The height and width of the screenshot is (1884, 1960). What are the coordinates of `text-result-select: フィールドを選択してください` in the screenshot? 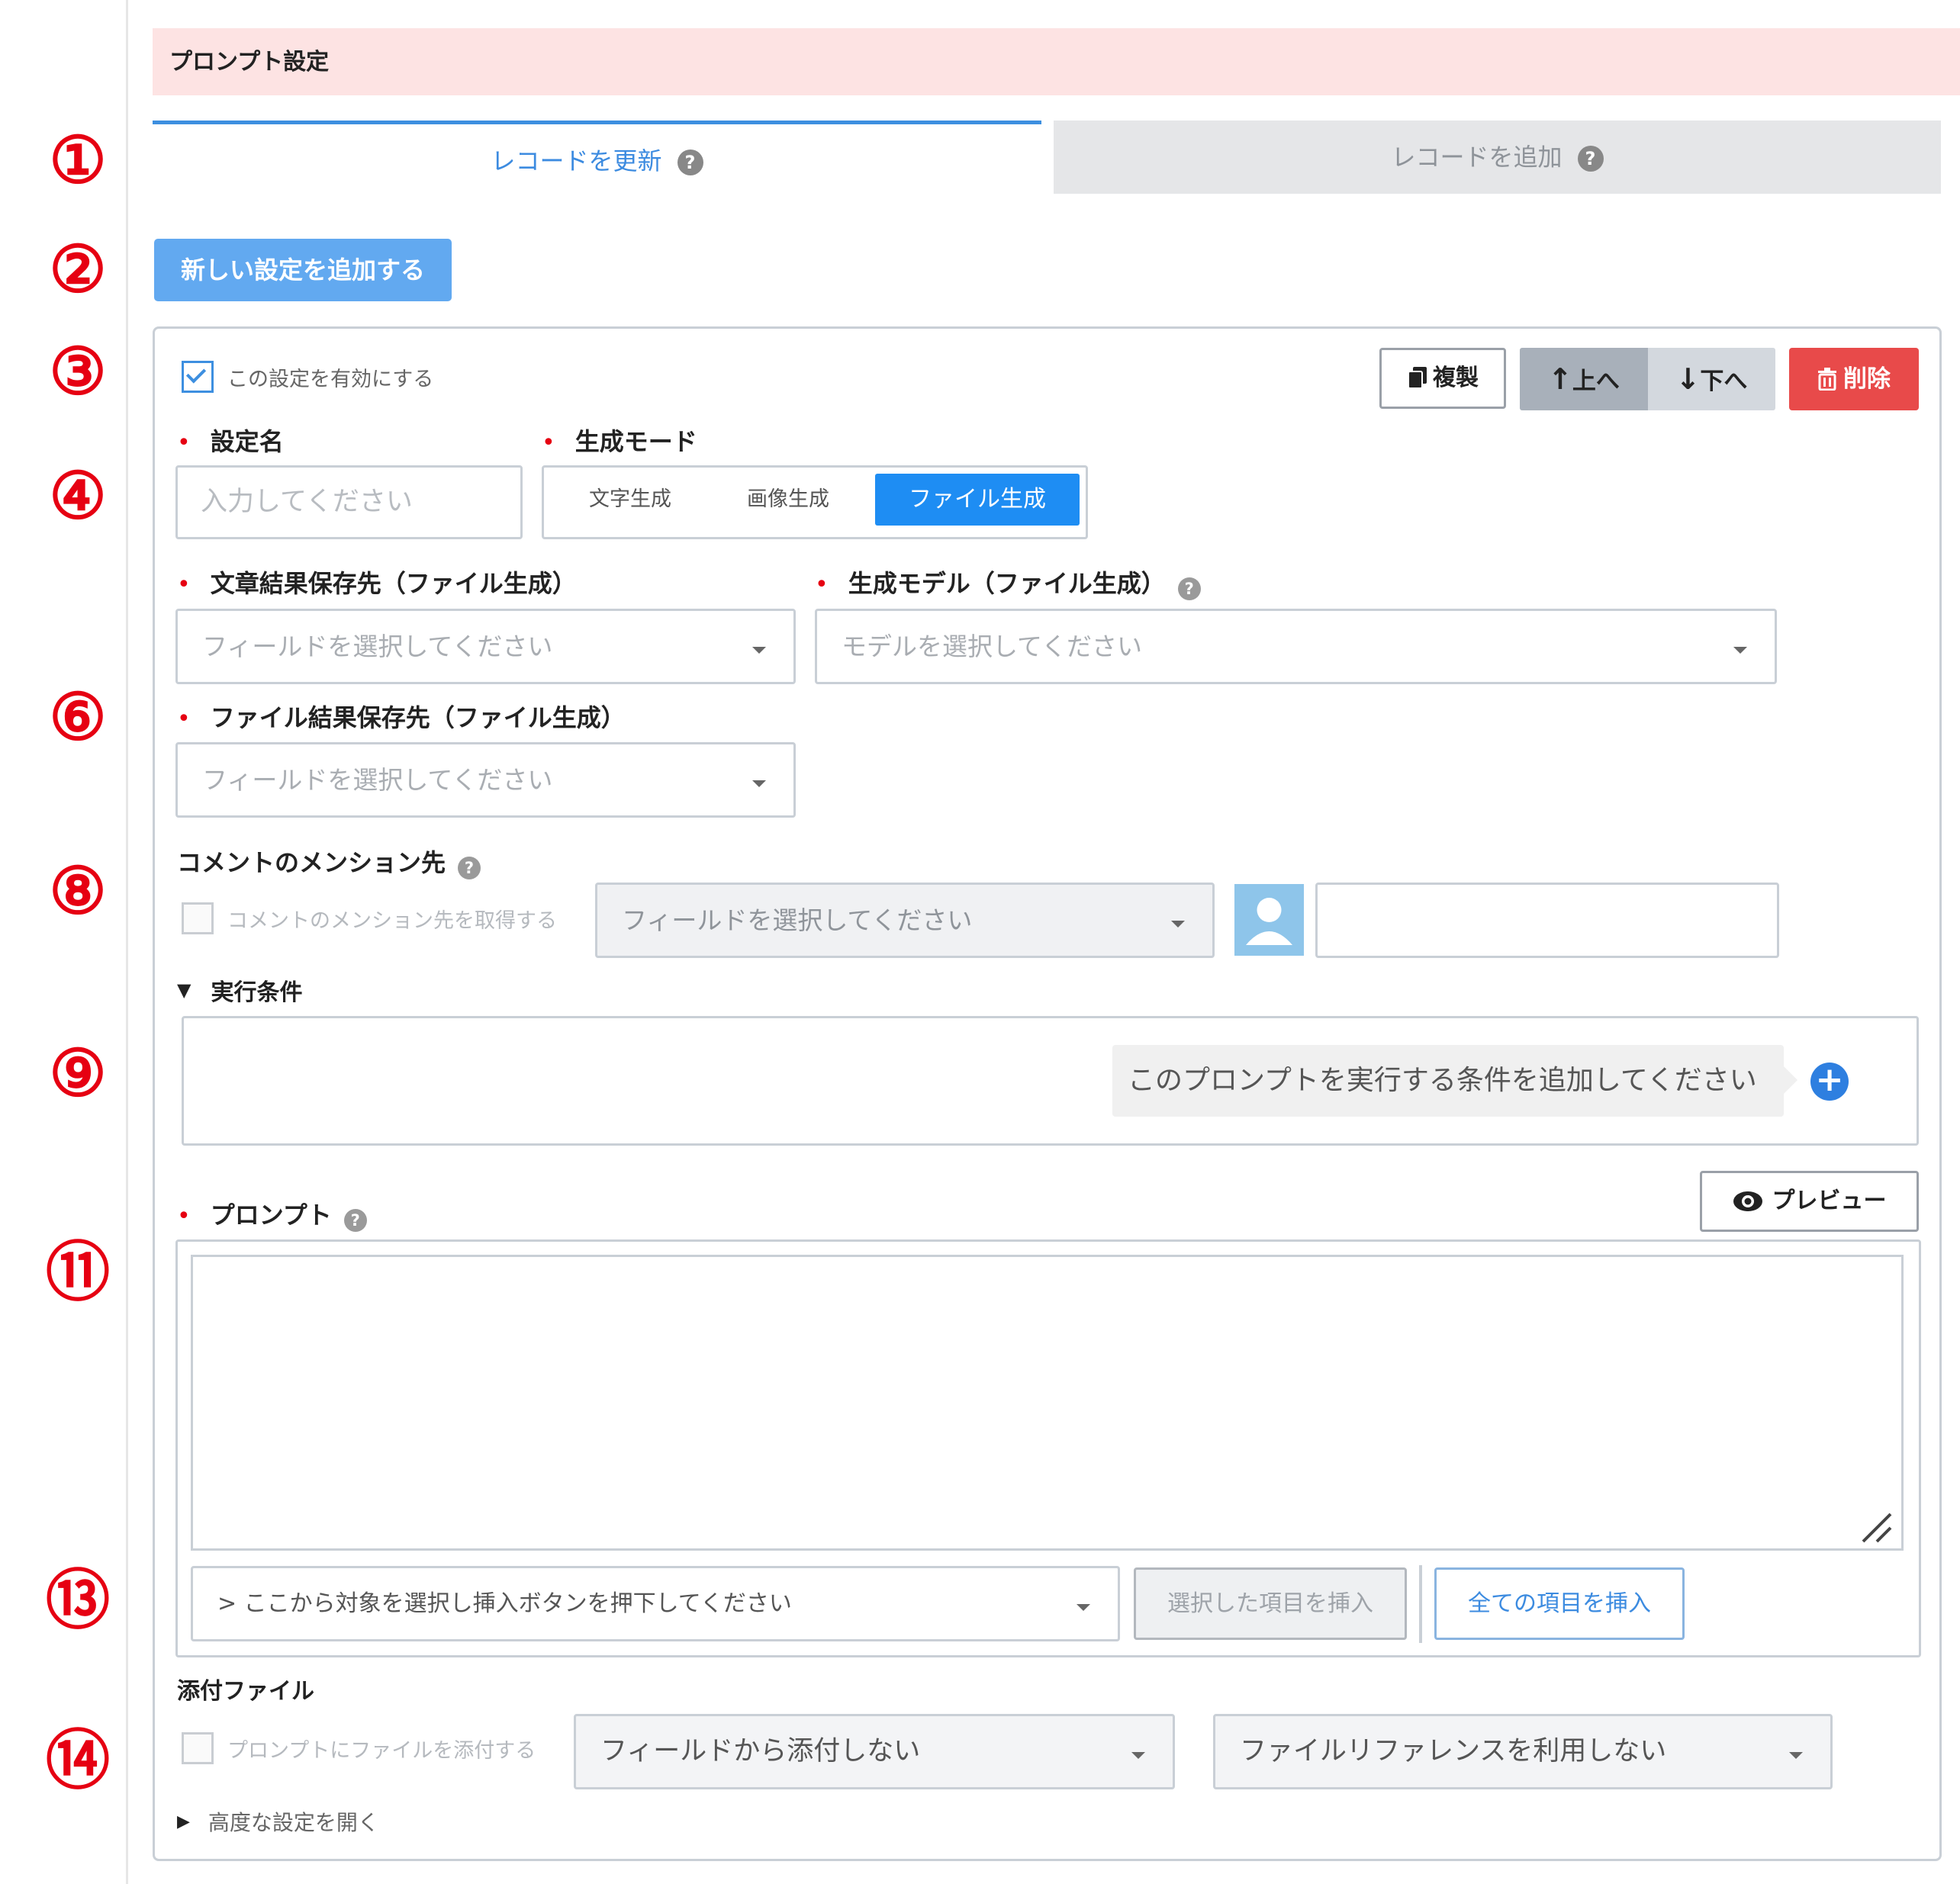 It's located at (486, 647).